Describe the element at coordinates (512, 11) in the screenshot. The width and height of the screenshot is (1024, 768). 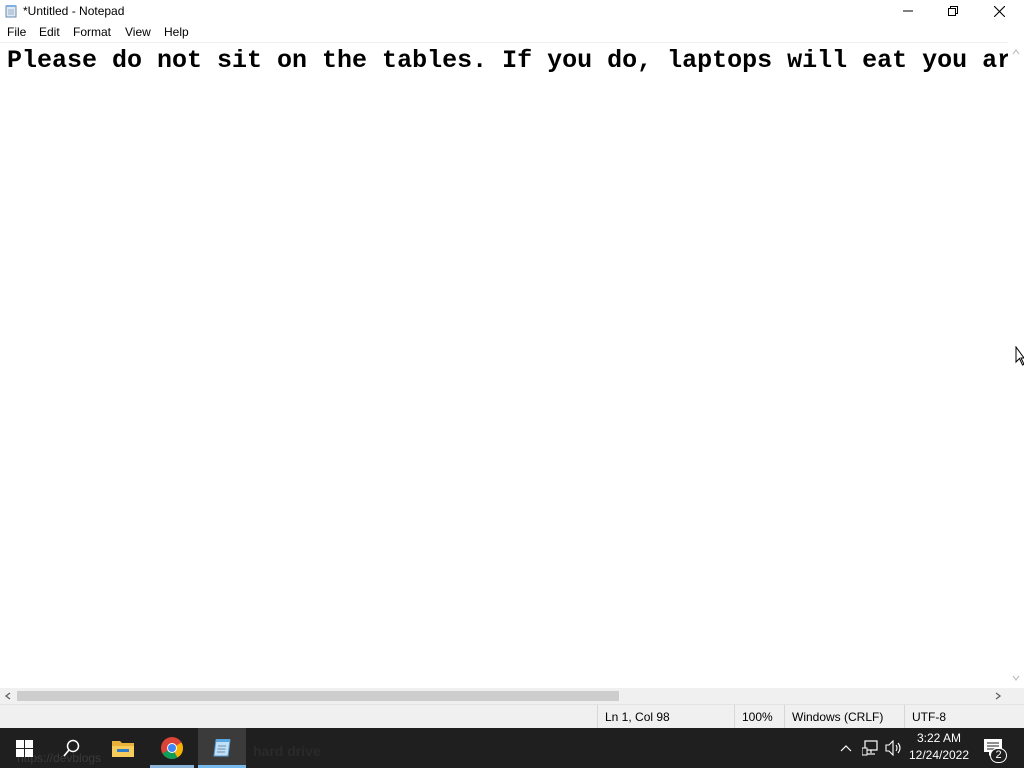
I see `title-bar: *Untitled - Notepad` at that location.